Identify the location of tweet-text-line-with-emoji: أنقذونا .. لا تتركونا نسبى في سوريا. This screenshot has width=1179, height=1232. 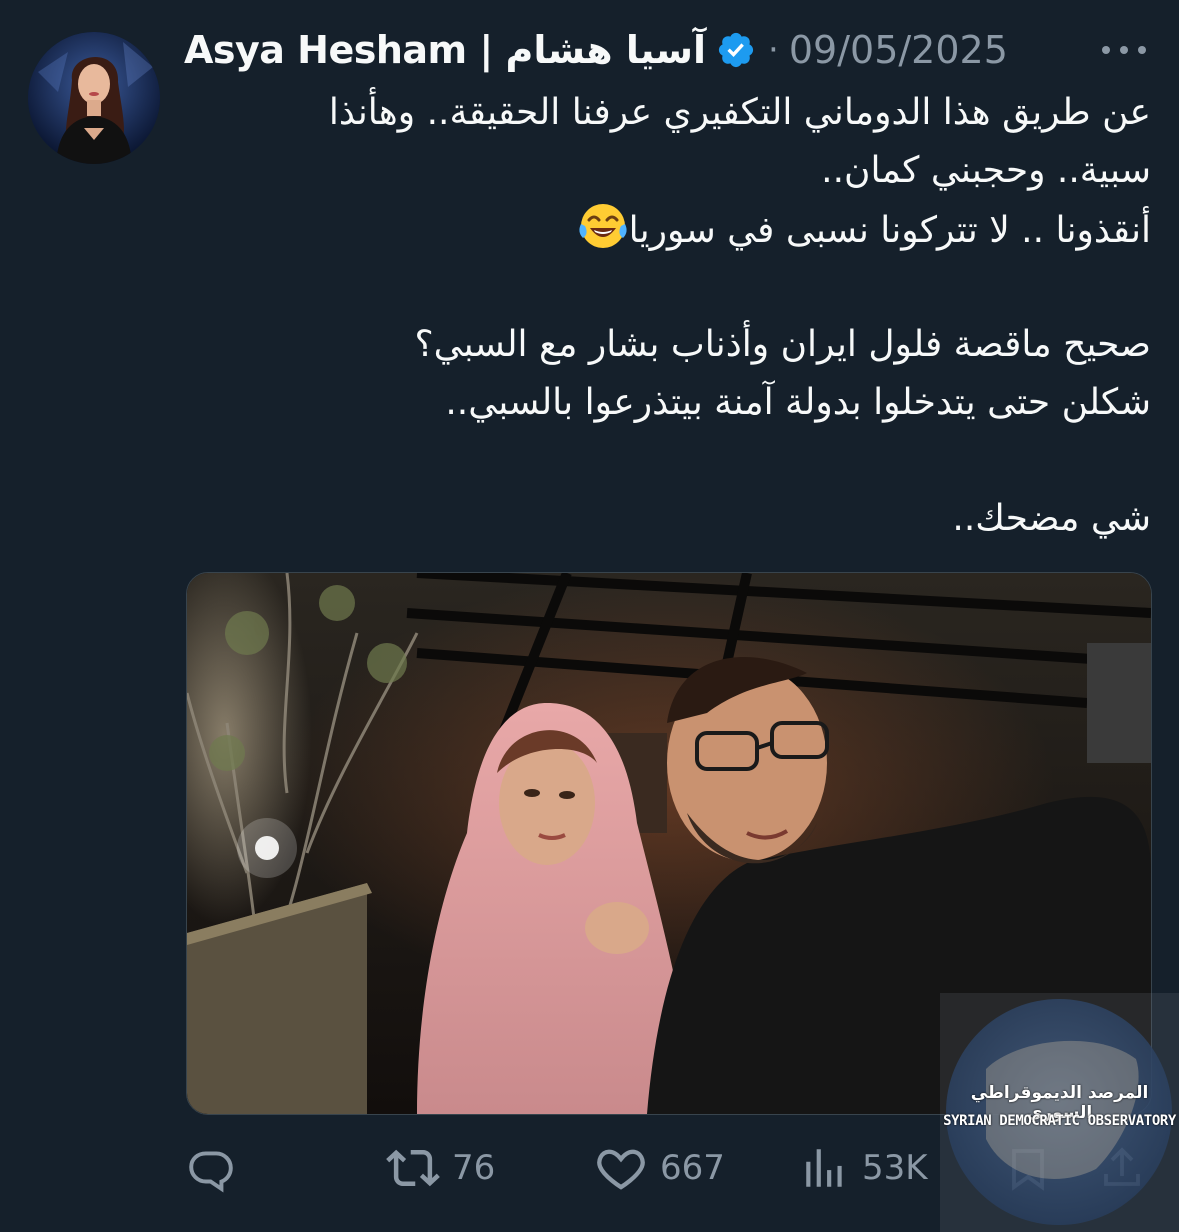
(671, 229).